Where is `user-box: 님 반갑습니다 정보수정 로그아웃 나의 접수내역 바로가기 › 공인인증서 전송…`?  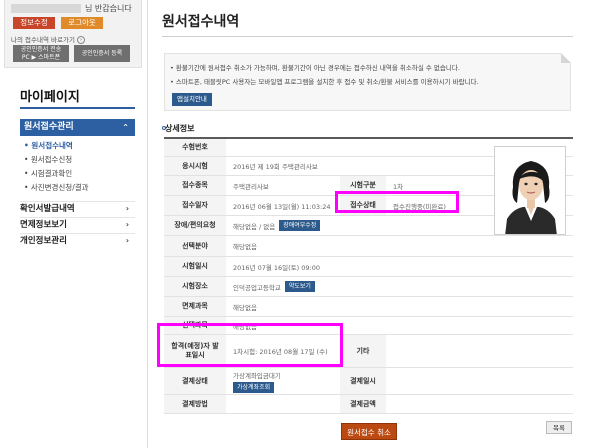 user-box: 님 반갑습니다 정보수정 로그아웃 나의 접수내역 바로가기 › 공인인증서 전송… is located at coordinates (73, 34).